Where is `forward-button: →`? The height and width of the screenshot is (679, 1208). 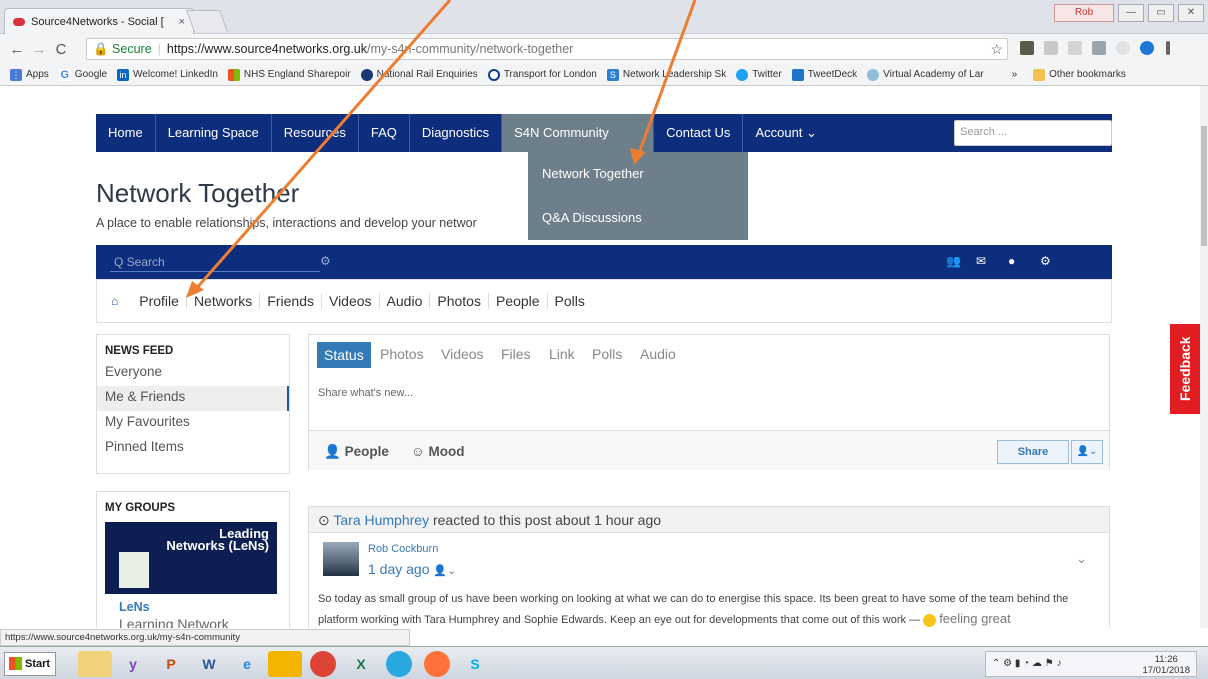 forward-button: → is located at coordinates (39, 49).